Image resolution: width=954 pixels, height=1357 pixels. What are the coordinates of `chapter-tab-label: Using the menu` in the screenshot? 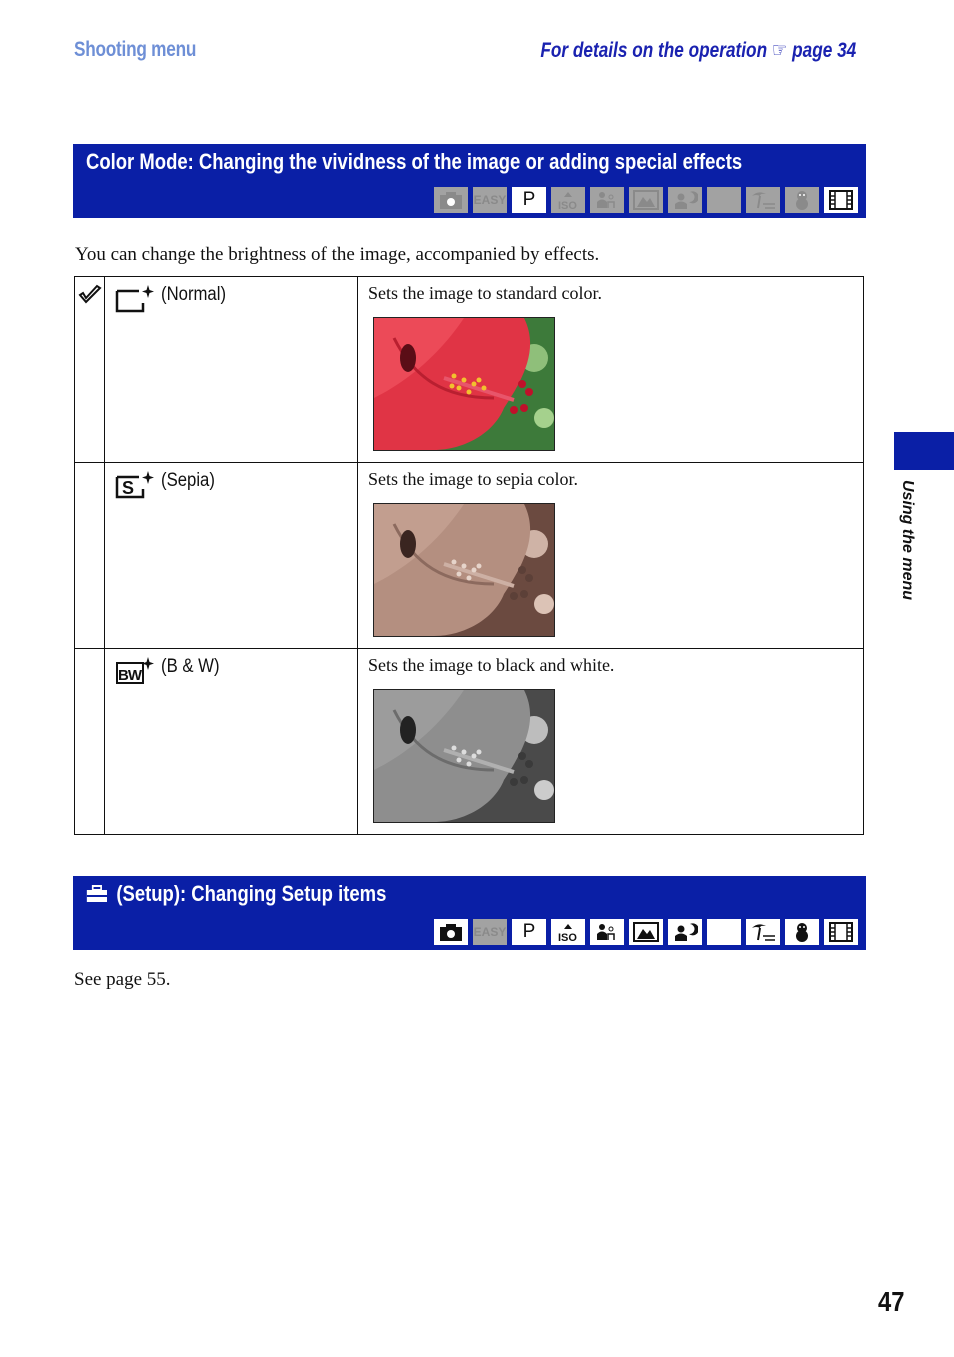 It's located at (907, 540).